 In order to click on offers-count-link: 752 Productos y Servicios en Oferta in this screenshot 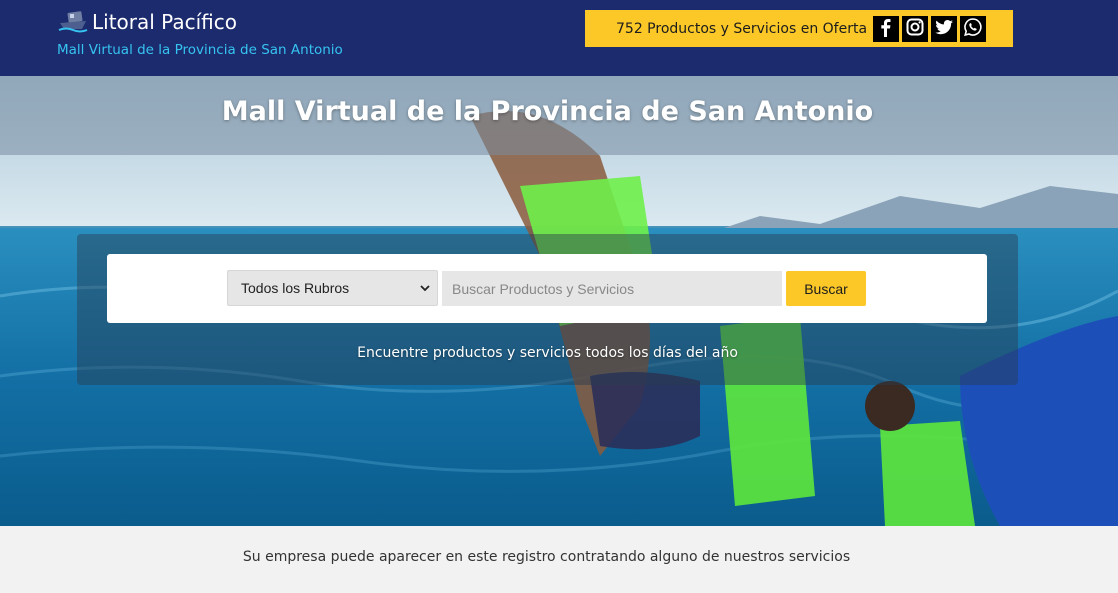, I will do `click(741, 29)`.